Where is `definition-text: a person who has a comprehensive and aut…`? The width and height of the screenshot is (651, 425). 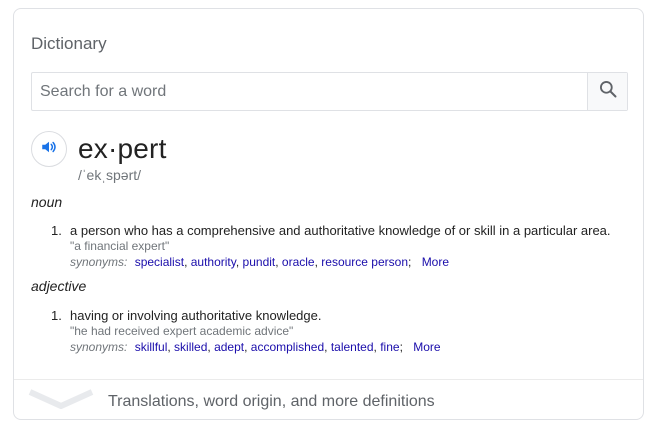 definition-text: a person who has a comprehensive and aut… is located at coordinates (340, 230).